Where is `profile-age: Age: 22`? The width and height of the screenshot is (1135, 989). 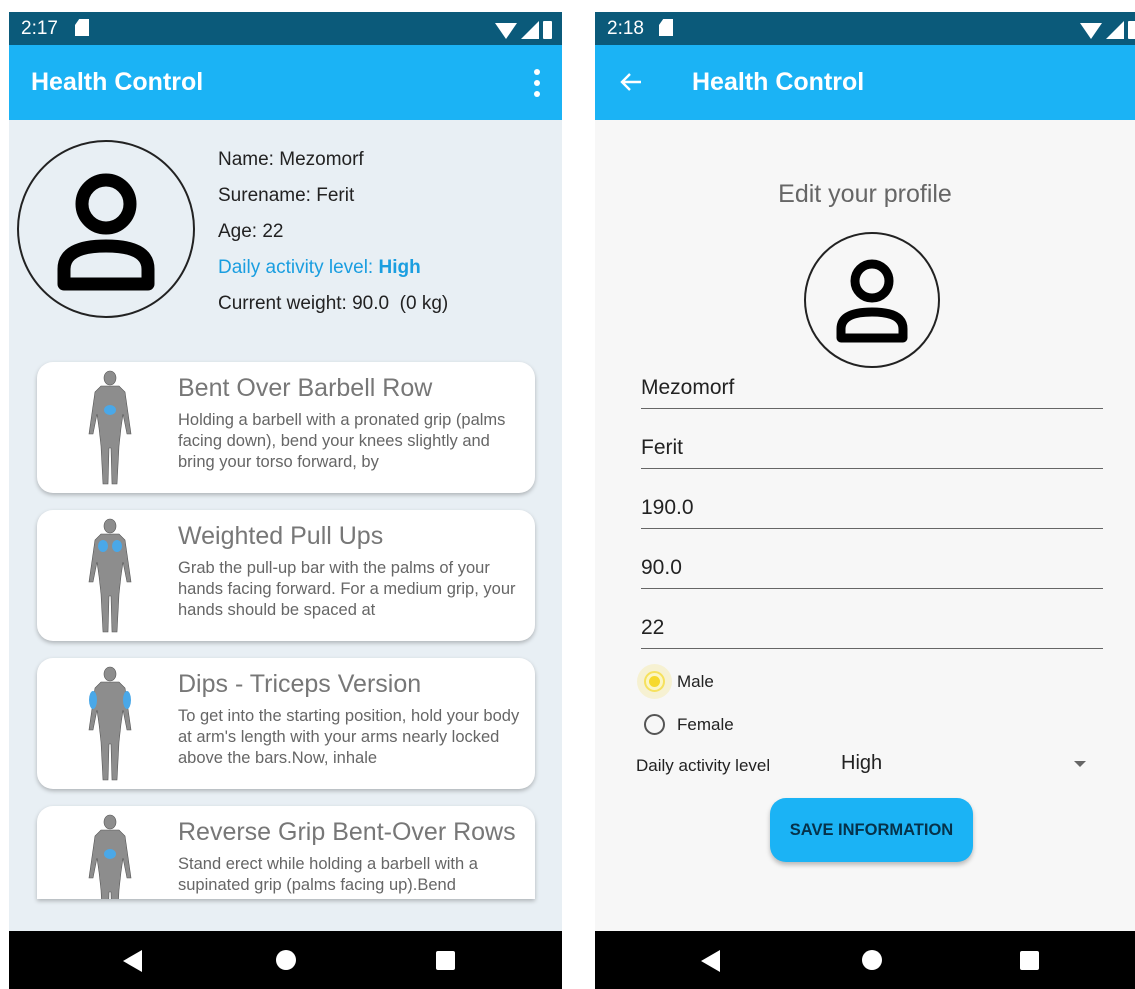
profile-age: Age: 22 is located at coordinates (251, 231).